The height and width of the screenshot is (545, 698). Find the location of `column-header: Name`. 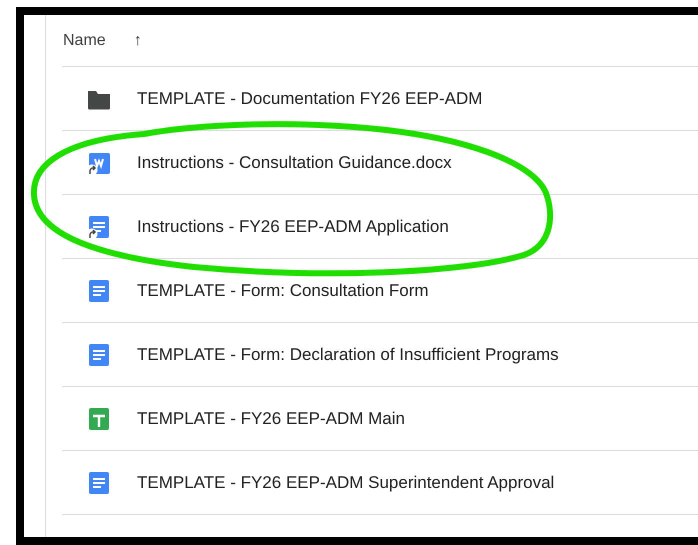

column-header: Name is located at coordinates (84, 40).